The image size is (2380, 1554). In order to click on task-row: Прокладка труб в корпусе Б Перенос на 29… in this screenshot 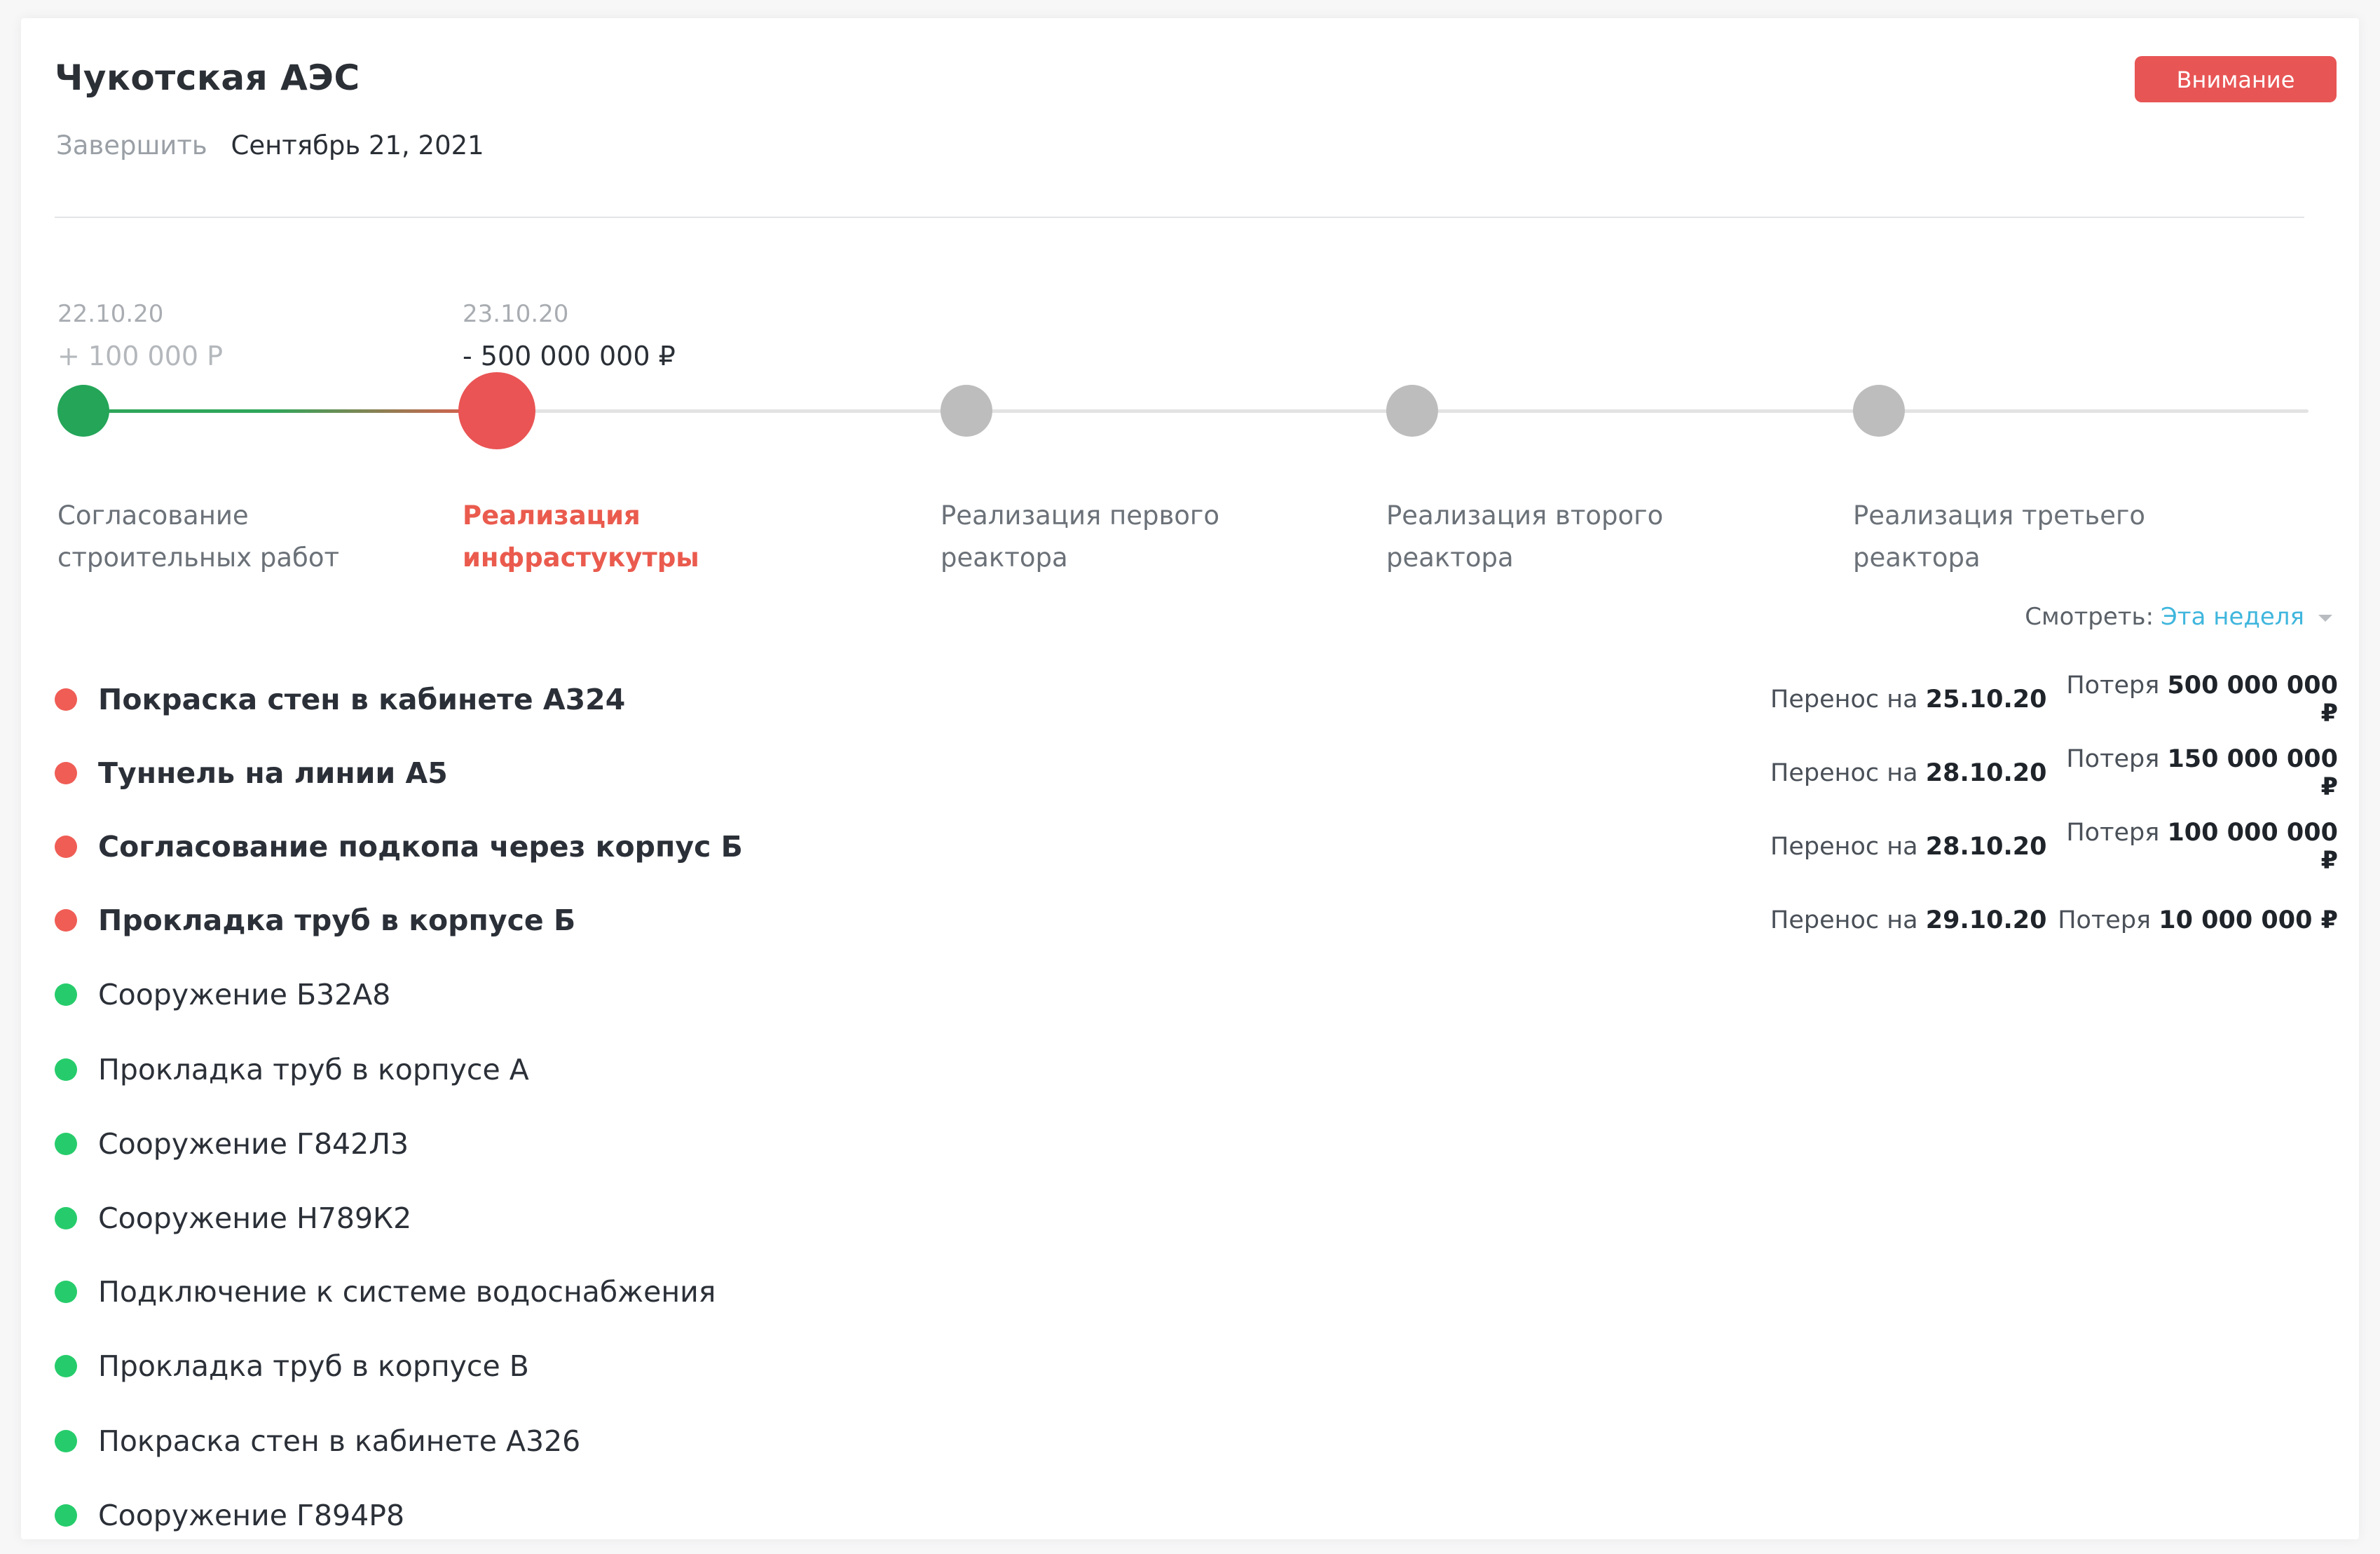, I will do `click(1196, 920)`.